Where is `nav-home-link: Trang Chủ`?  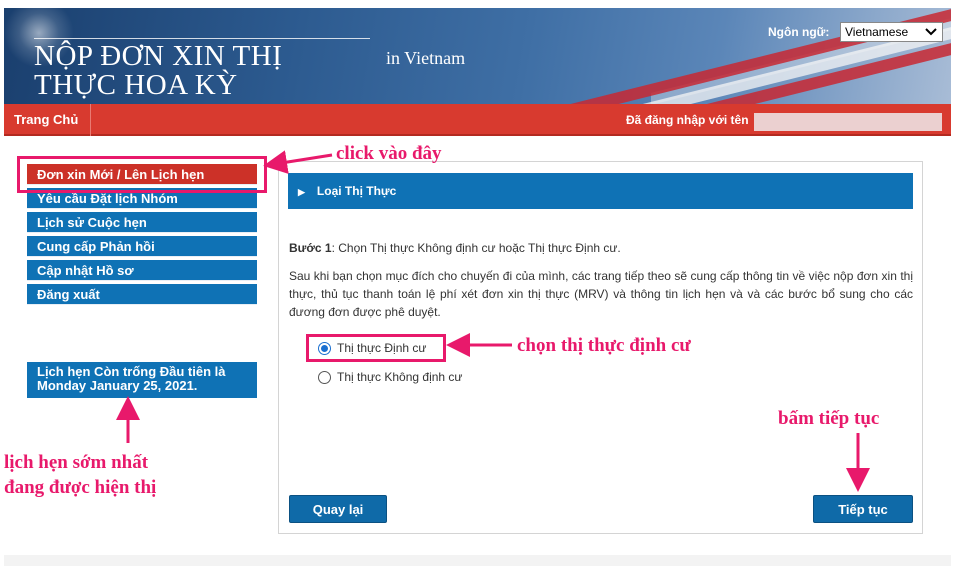
nav-home-link: Trang Chủ is located at coordinates (48, 120).